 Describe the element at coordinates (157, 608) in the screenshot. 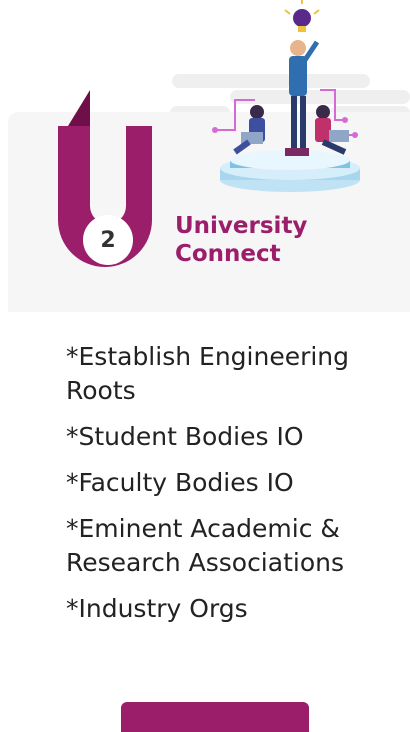

I see `list-item: *Industry Orgs` at that location.